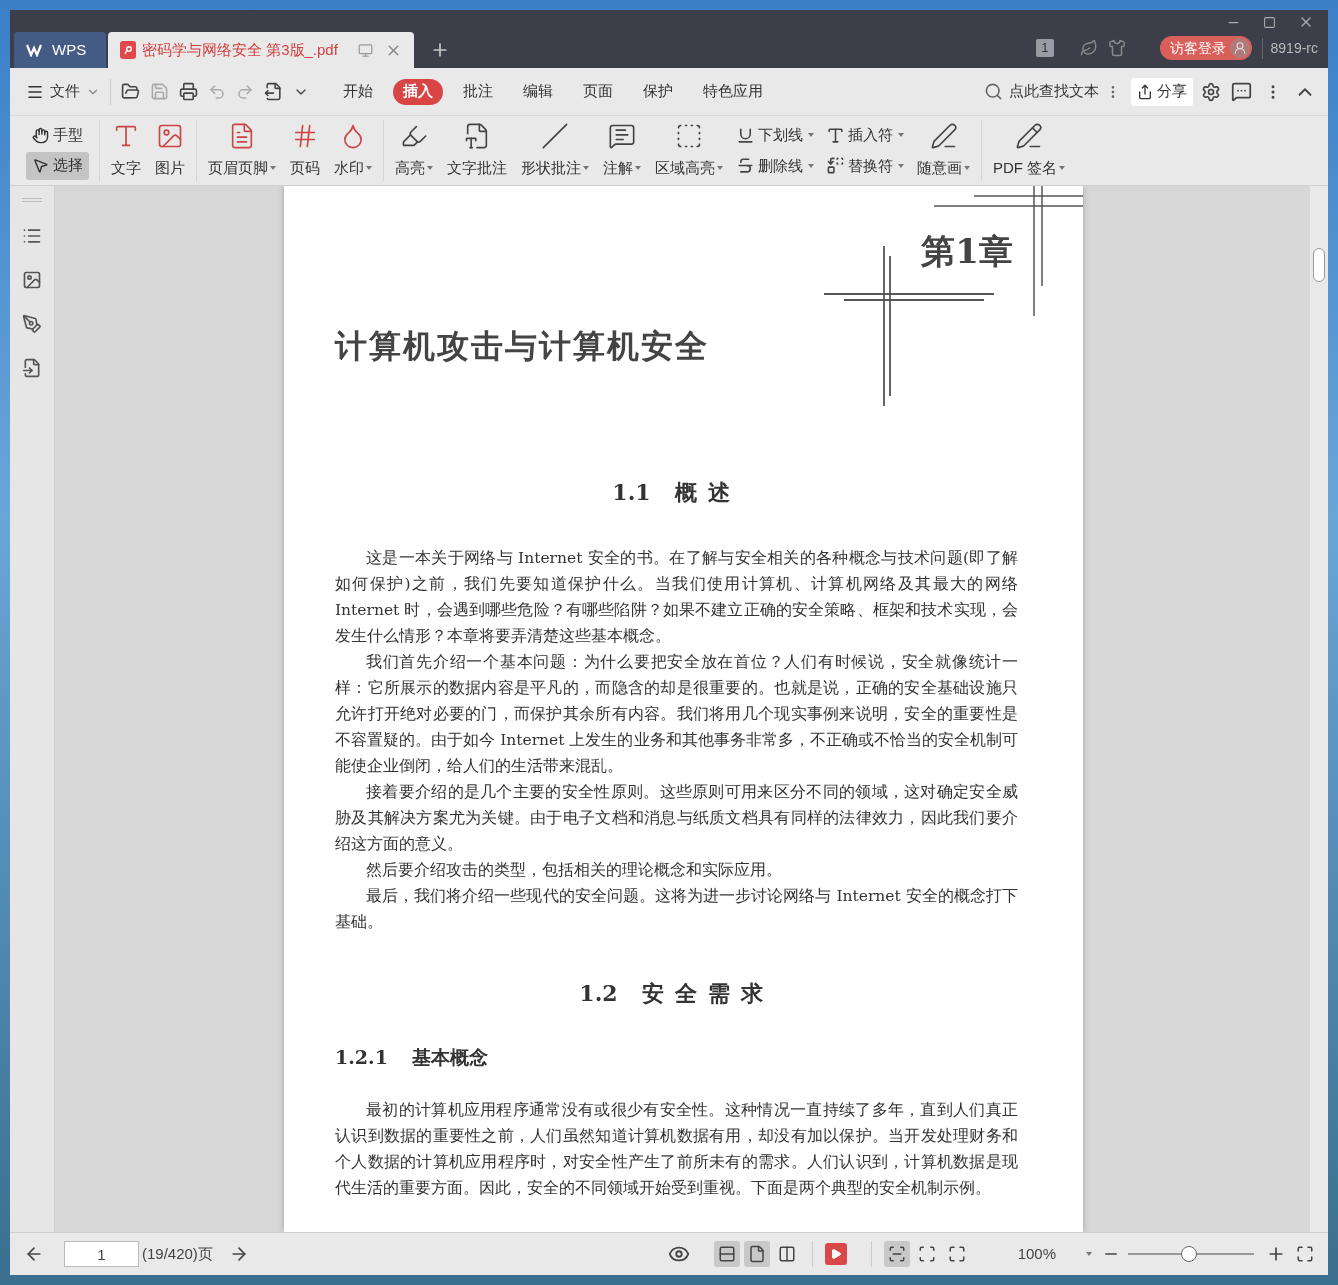 The width and height of the screenshot is (1338, 1285). Describe the element at coordinates (130, 91) in the screenshot. I see `open-folder-icon` at that location.